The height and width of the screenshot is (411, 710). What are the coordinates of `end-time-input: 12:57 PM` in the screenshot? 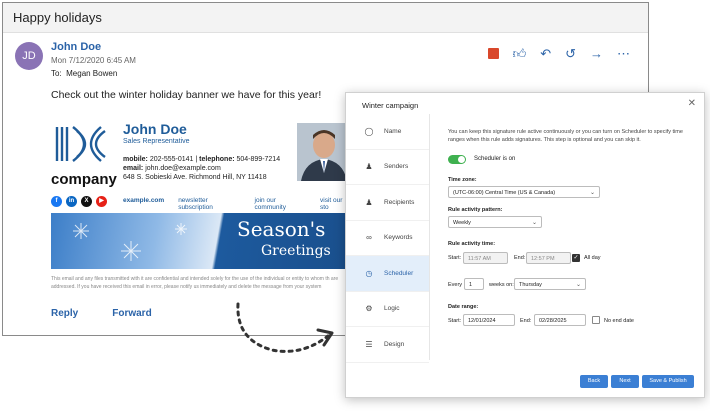 It's located at (548, 258).